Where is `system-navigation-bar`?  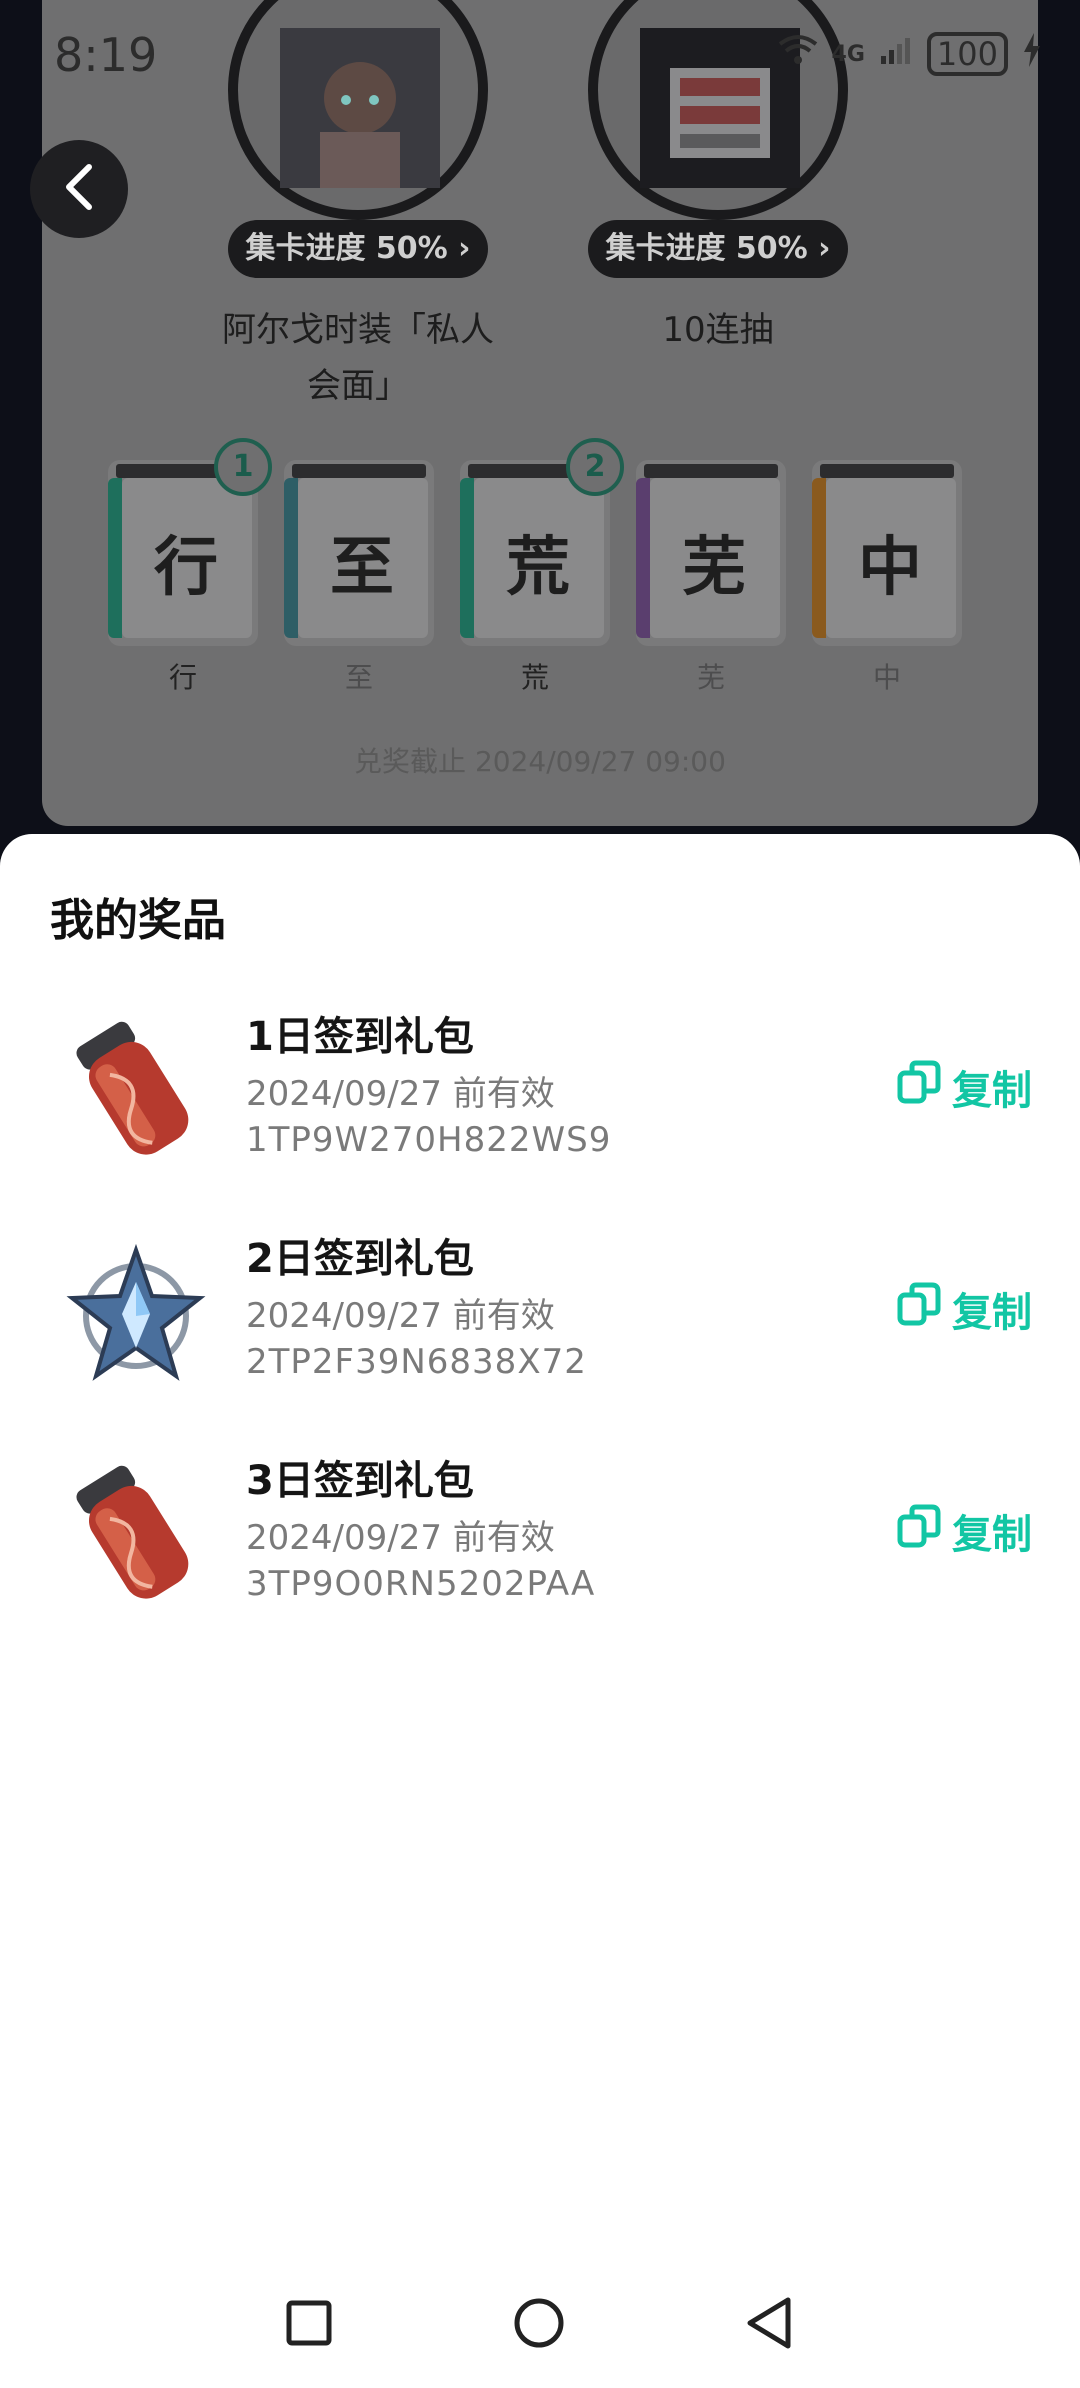 system-navigation-bar is located at coordinates (540, 2324).